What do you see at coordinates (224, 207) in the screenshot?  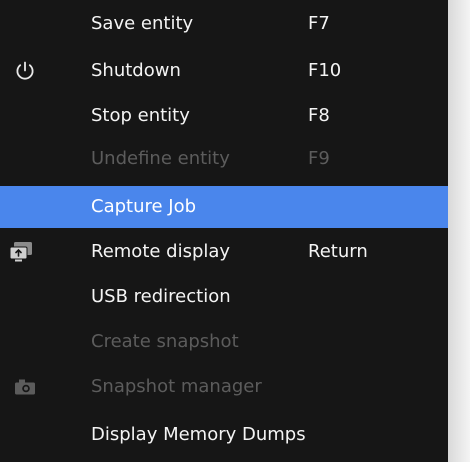 I see `menu-item-capture-job: Capture Job` at bounding box center [224, 207].